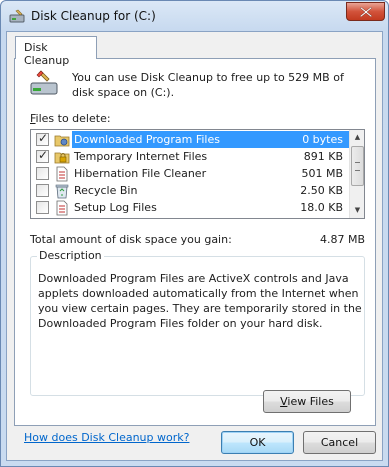  What do you see at coordinates (17, 16) in the screenshot?
I see `disk-cleanup-icon` at bounding box center [17, 16].